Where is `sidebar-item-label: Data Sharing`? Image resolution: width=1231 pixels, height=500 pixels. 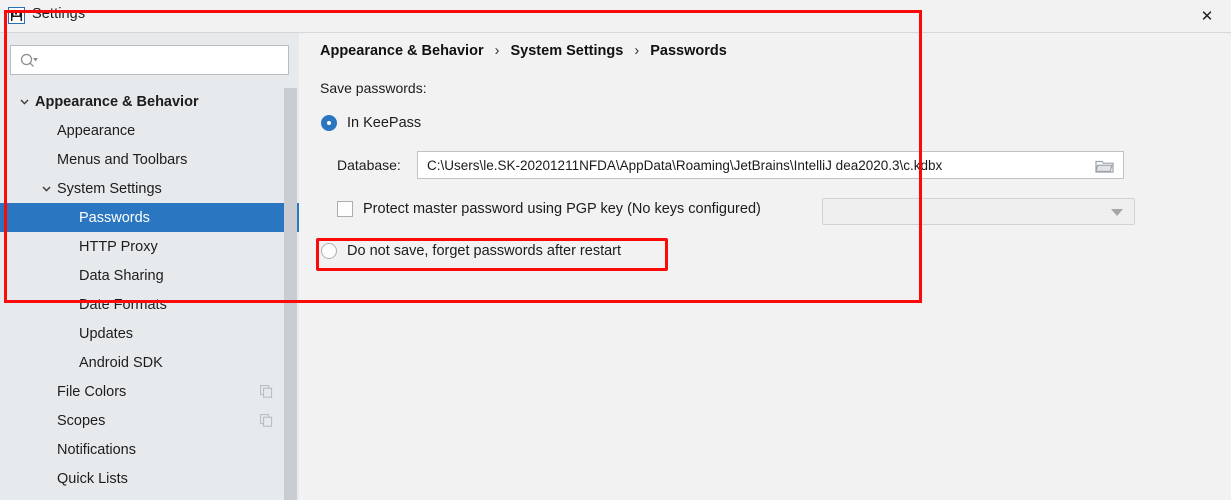 sidebar-item-label: Data Sharing is located at coordinates (121, 275).